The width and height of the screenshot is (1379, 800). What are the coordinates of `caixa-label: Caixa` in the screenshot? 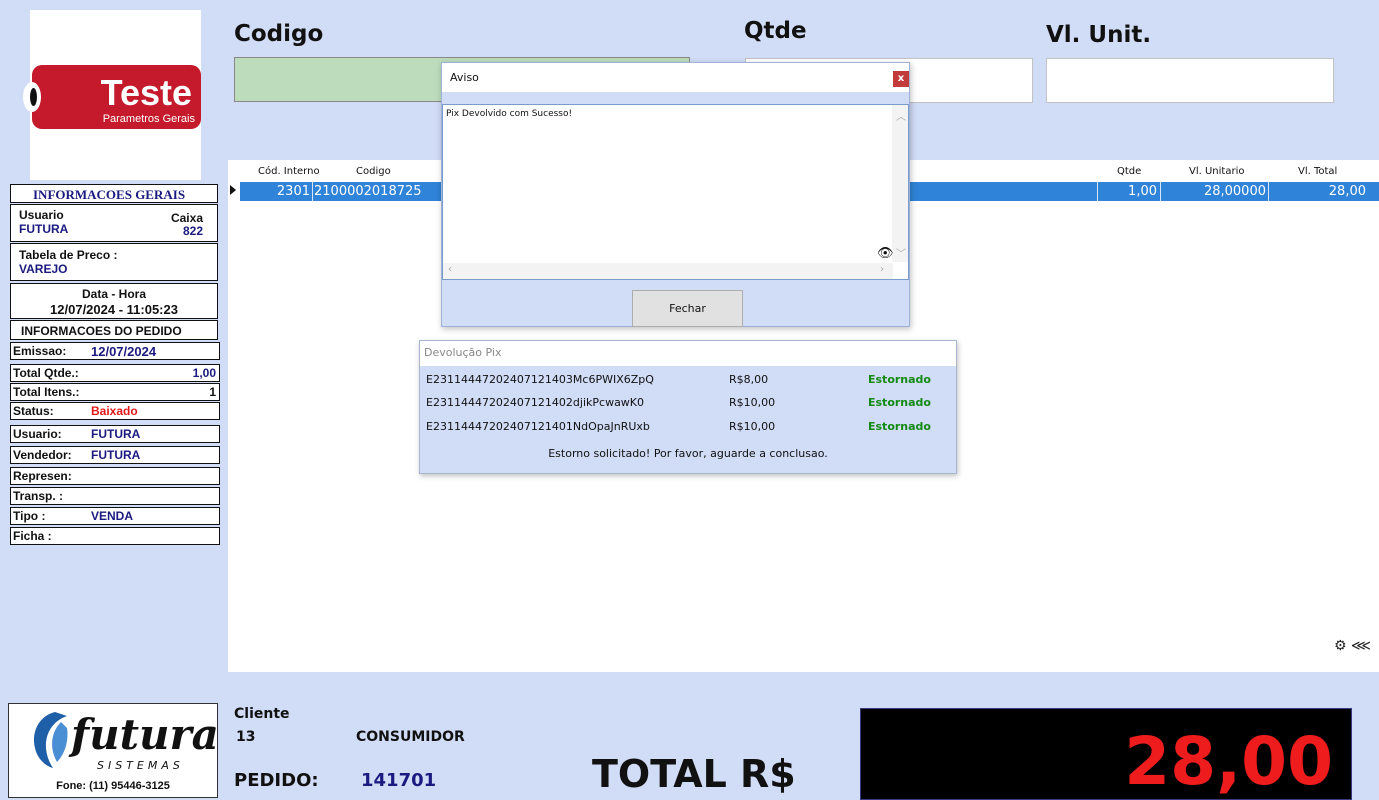 It's located at (186, 218).